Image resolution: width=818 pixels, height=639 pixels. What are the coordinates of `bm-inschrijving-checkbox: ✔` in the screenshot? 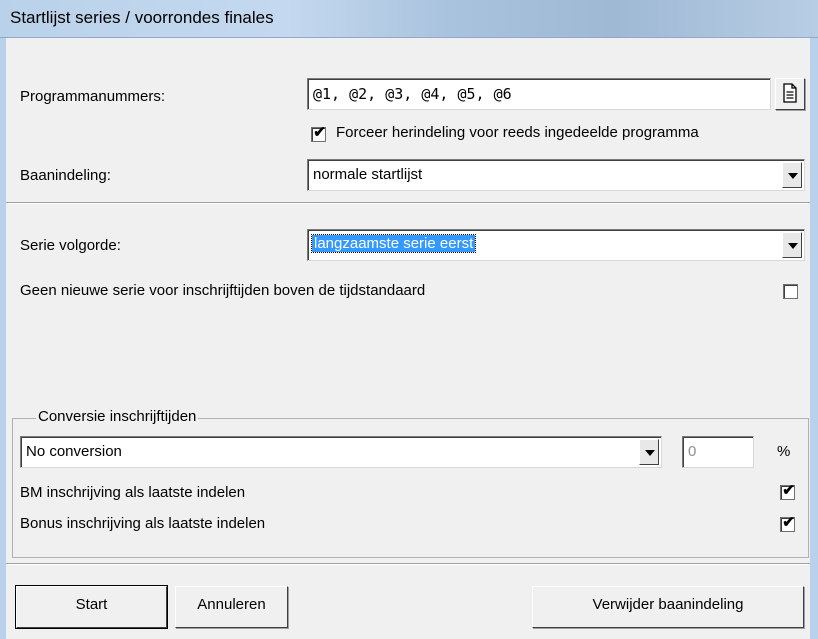 It's located at (787, 491).